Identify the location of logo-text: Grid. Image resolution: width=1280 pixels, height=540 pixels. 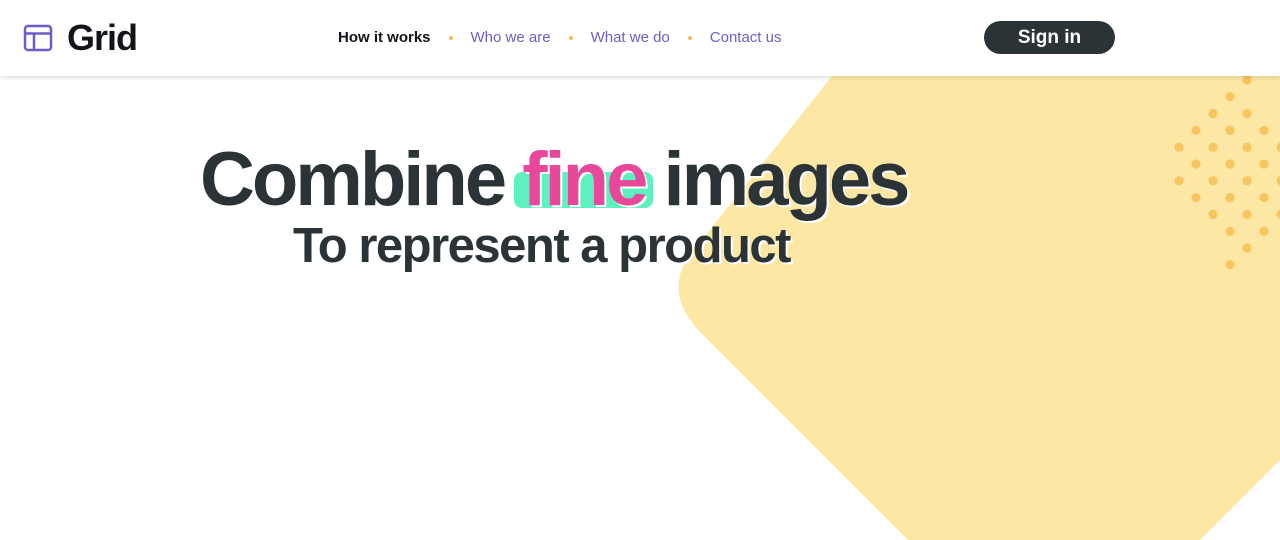
(102, 37).